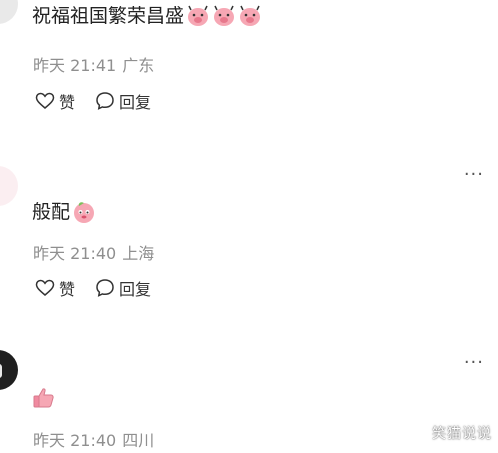  Describe the element at coordinates (138, 440) in the screenshot. I see `comment-location: 四川` at that location.